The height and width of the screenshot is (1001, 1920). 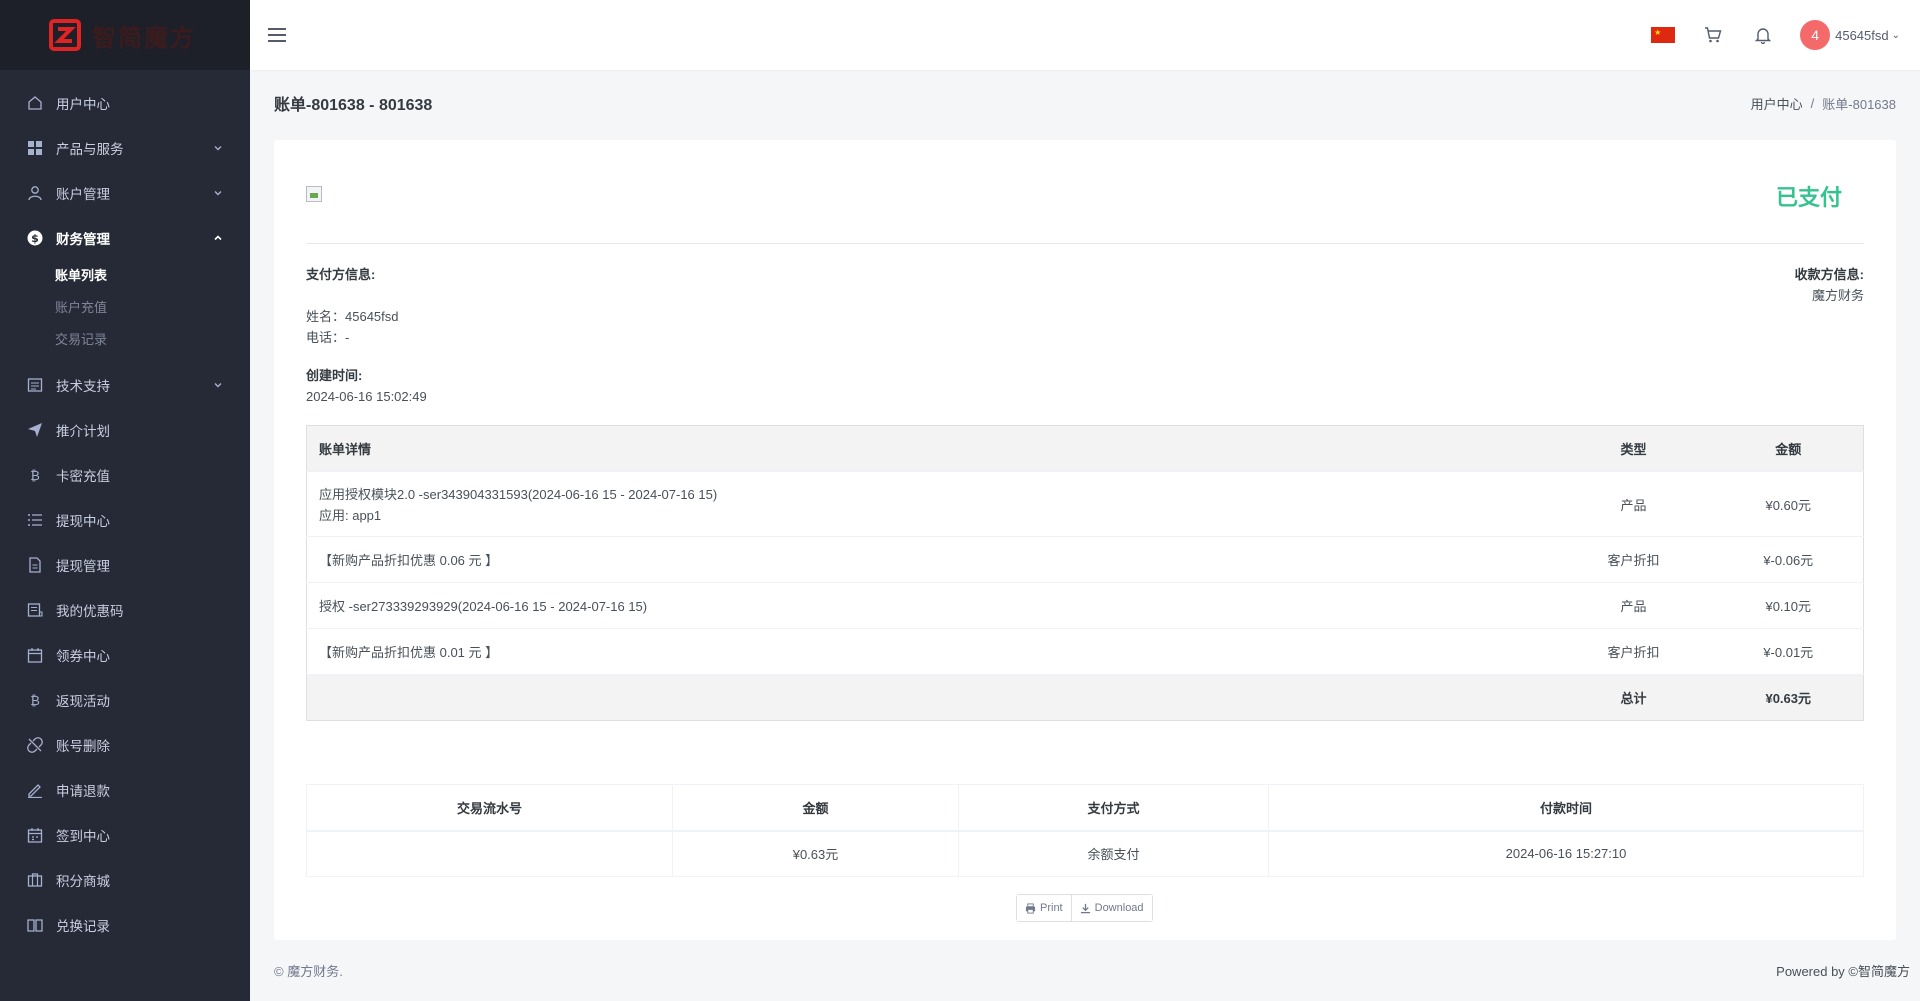 I want to click on sidebar-item-label: 账户管理, so click(x=83, y=194).